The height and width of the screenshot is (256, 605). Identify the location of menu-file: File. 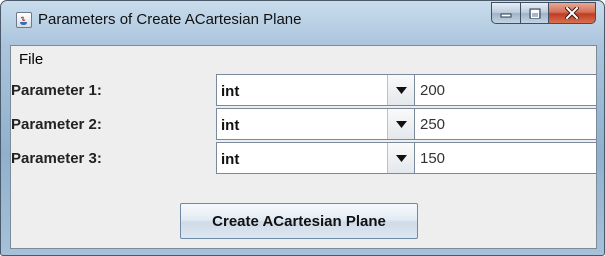
(31, 59).